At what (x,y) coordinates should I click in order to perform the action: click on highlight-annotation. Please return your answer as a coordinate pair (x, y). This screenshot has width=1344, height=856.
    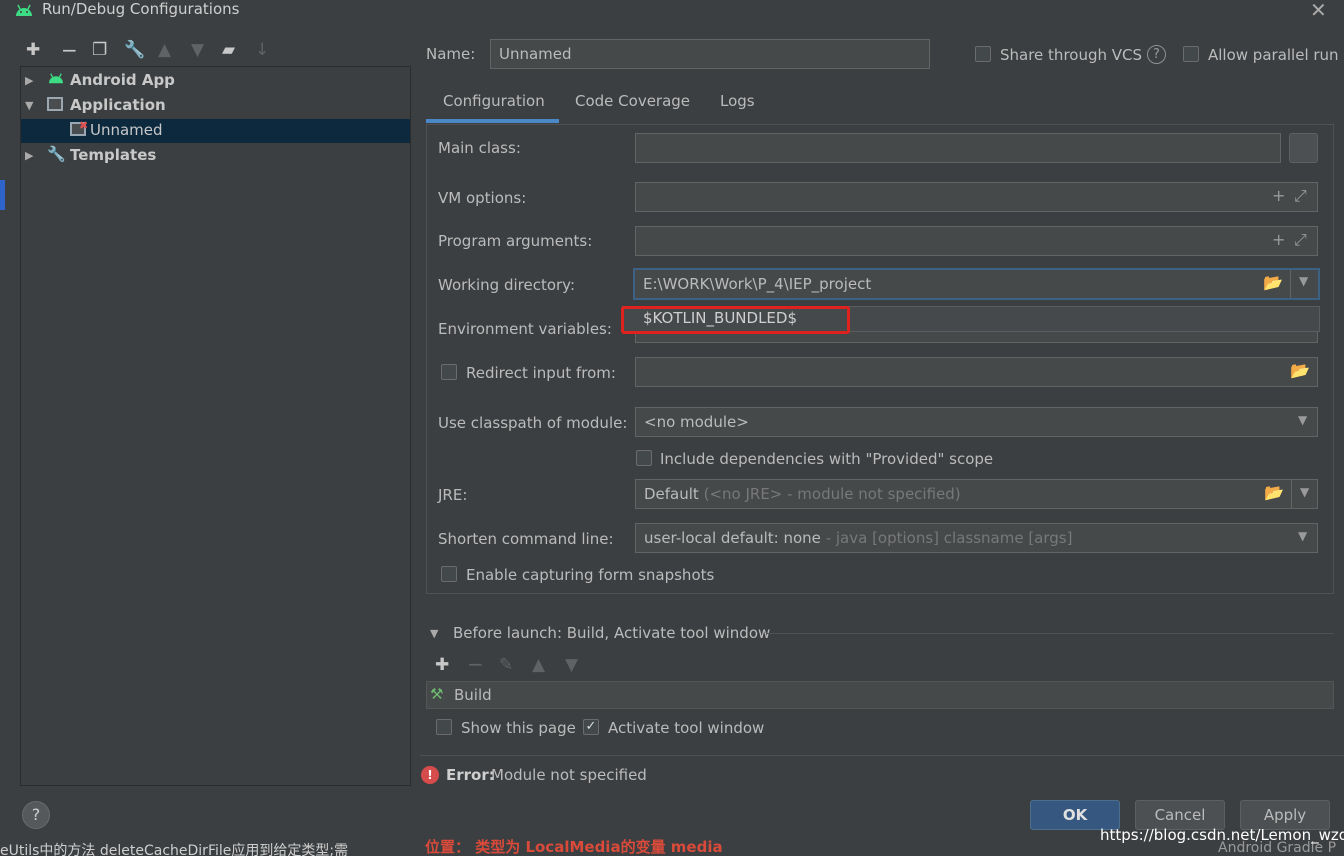
    Looking at the image, I should click on (735, 320).